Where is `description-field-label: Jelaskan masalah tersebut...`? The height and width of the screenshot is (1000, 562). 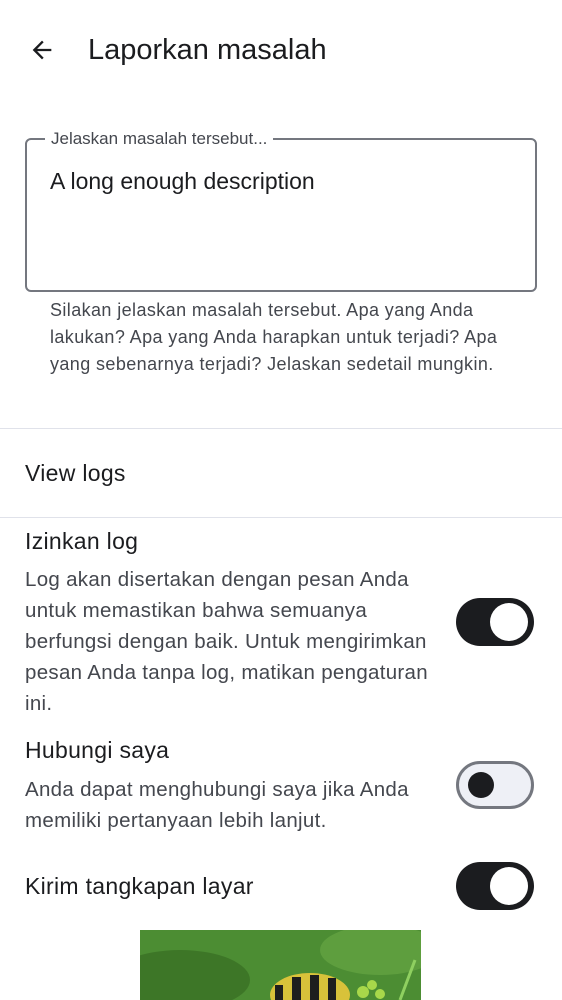 description-field-label: Jelaskan masalah tersebut... is located at coordinates (159, 139).